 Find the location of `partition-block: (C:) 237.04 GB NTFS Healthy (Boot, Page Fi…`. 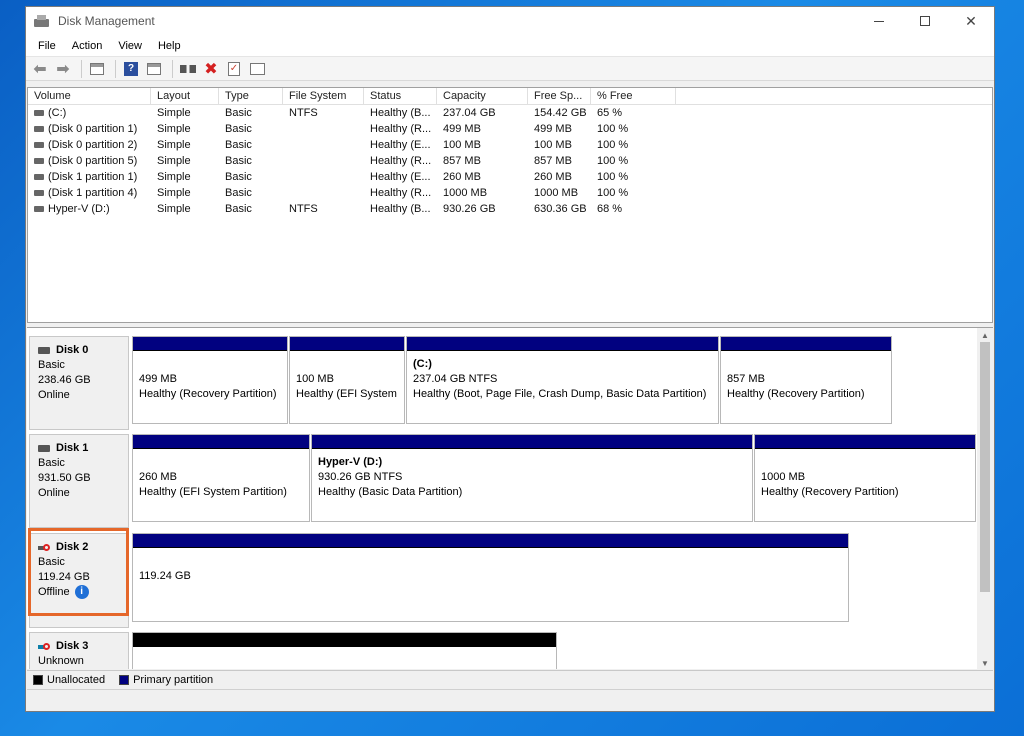

partition-block: (C:) 237.04 GB NTFS Healthy (Boot, Page Fi… is located at coordinates (562, 380).